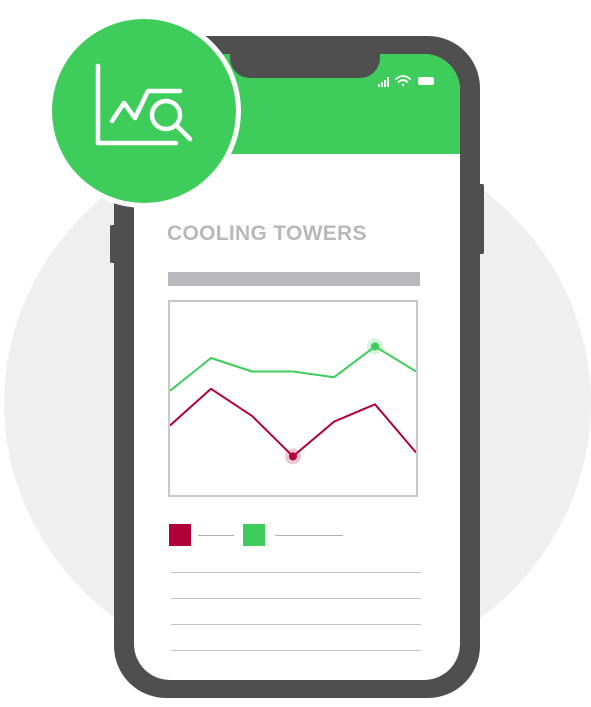 This screenshot has height=707, width=591. I want to click on page-title: COOLING TOWERS, so click(267, 233).